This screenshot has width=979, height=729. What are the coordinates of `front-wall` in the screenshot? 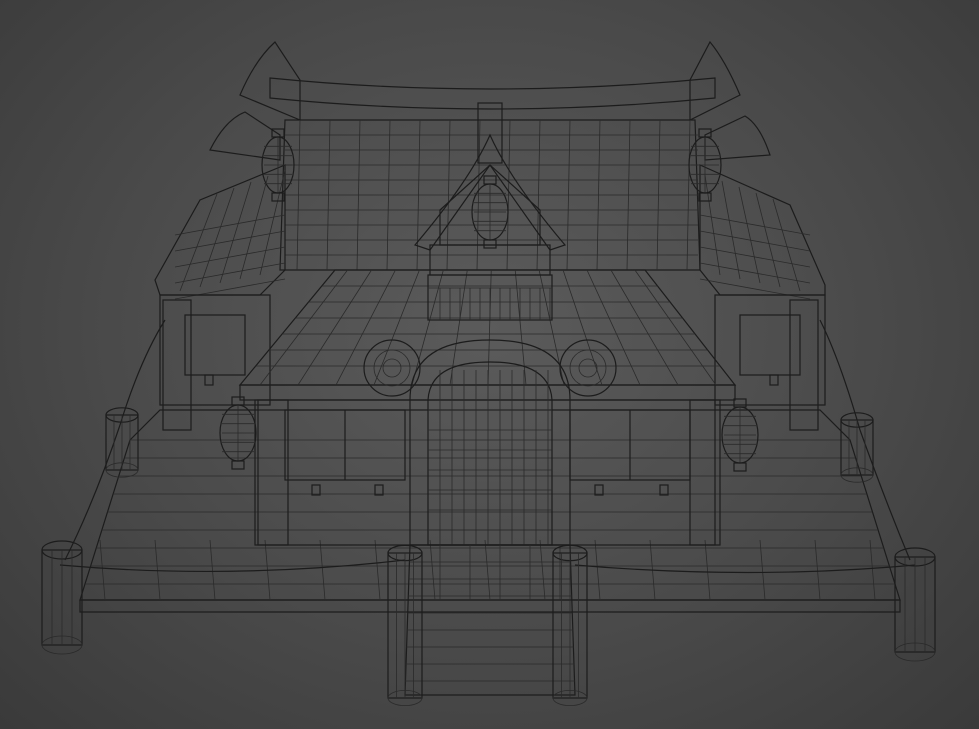 It's located at (485, 472).